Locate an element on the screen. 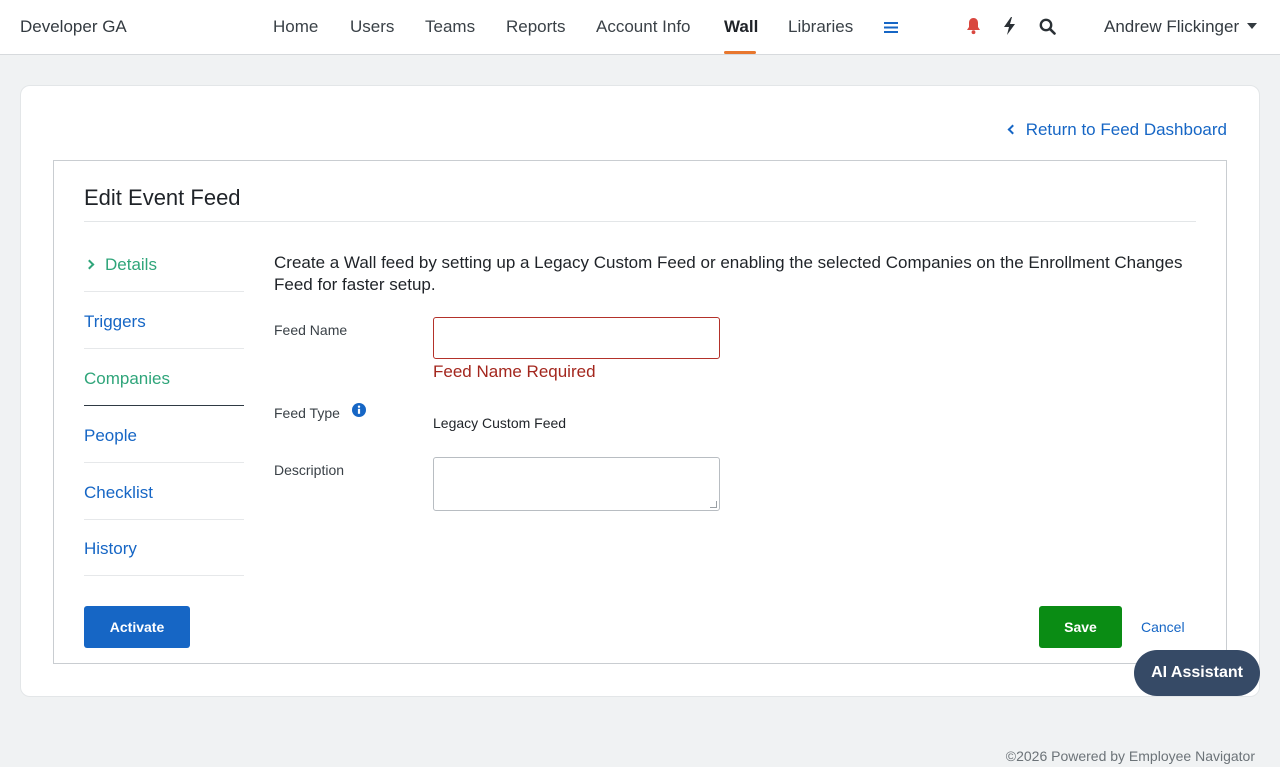 Image resolution: width=1280 pixels, height=767 pixels. nav-teams: Teams is located at coordinates (450, 27).